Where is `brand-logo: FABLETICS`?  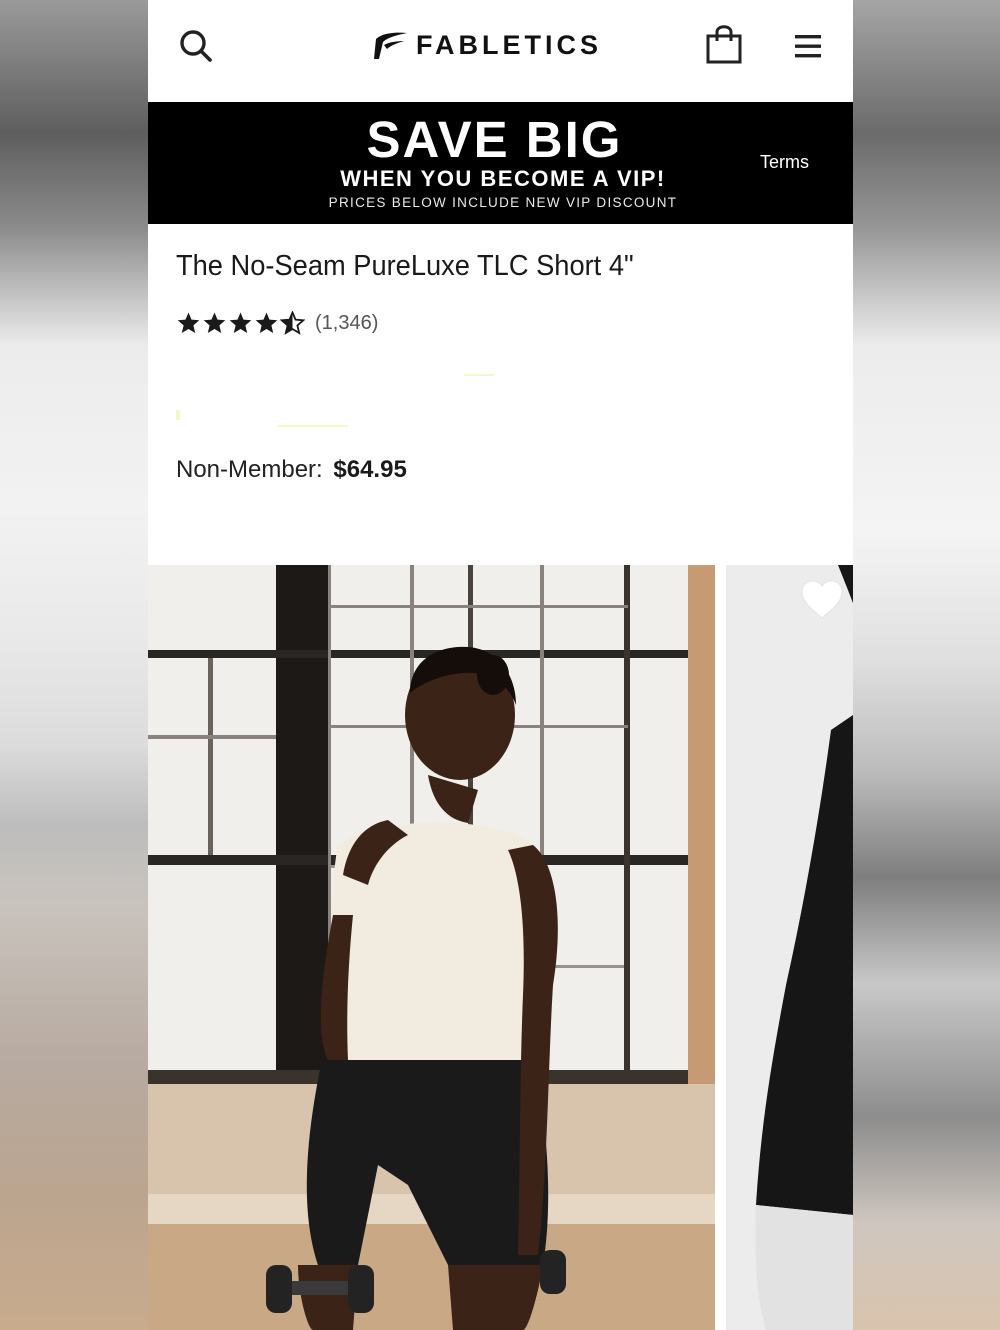 brand-logo: FABLETICS is located at coordinates (487, 45).